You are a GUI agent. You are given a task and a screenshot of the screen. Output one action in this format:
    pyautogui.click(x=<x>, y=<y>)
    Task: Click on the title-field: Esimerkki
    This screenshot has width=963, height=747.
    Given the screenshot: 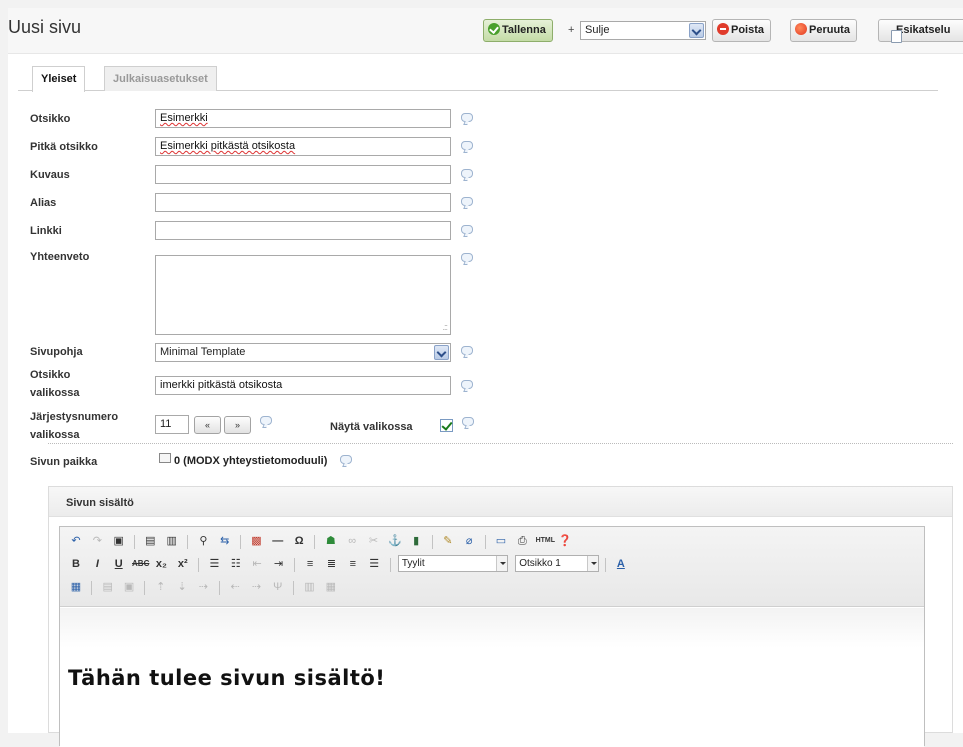 What is the action you would take?
    pyautogui.click(x=303, y=118)
    